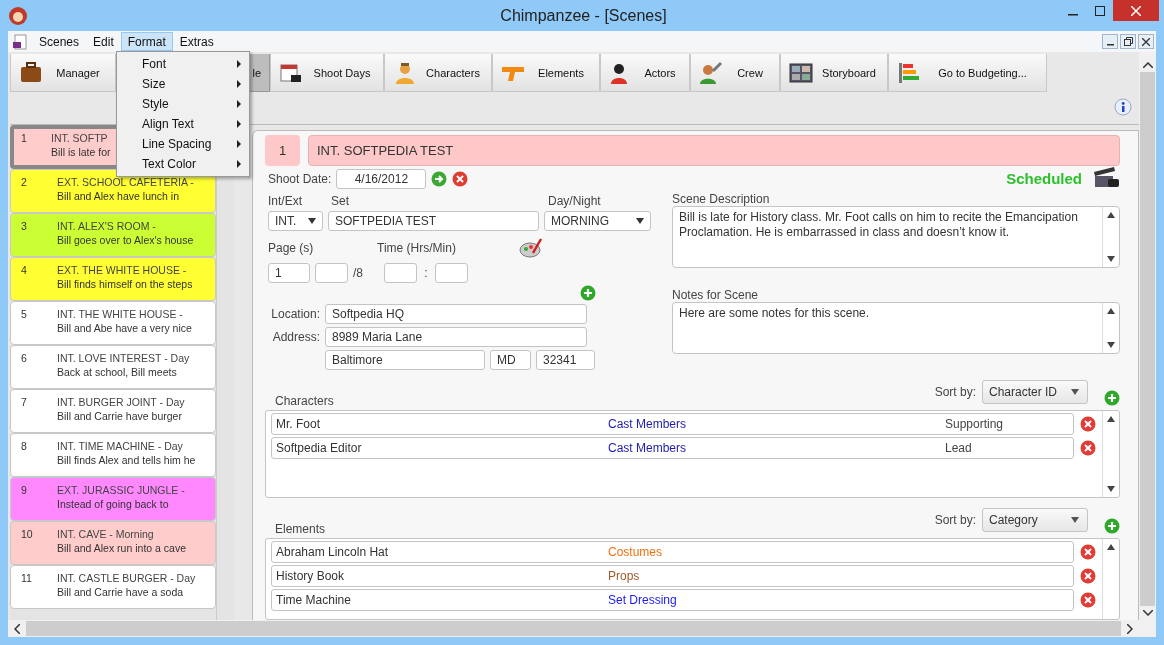 The width and height of the screenshot is (1164, 645). Describe the element at coordinates (1128, 41) in the screenshot. I see `restore-button` at that location.